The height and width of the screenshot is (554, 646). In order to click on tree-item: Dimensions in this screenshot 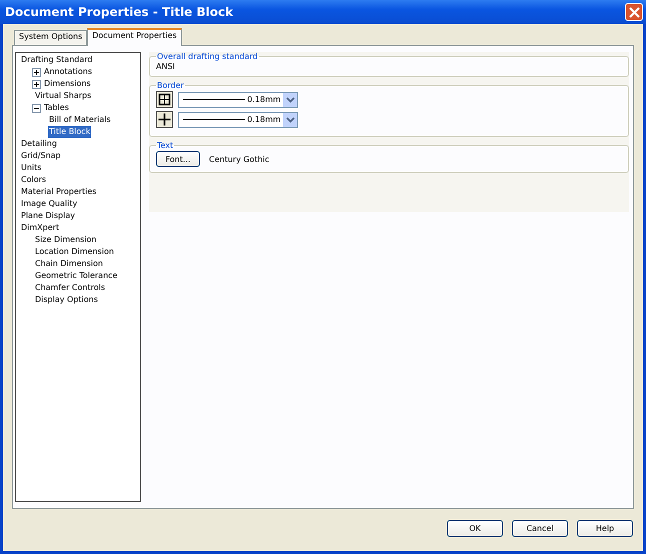, I will do `click(67, 84)`.